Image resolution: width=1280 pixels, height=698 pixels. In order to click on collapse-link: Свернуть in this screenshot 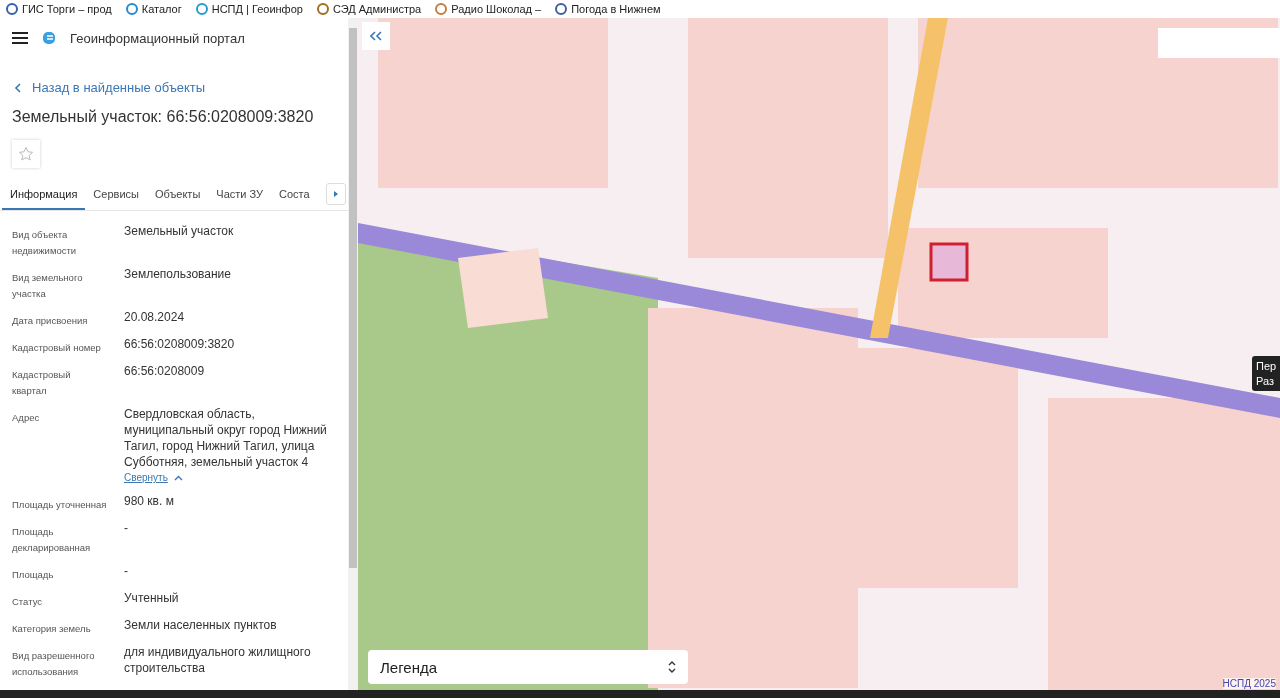, I will do `click(230, 478)`.